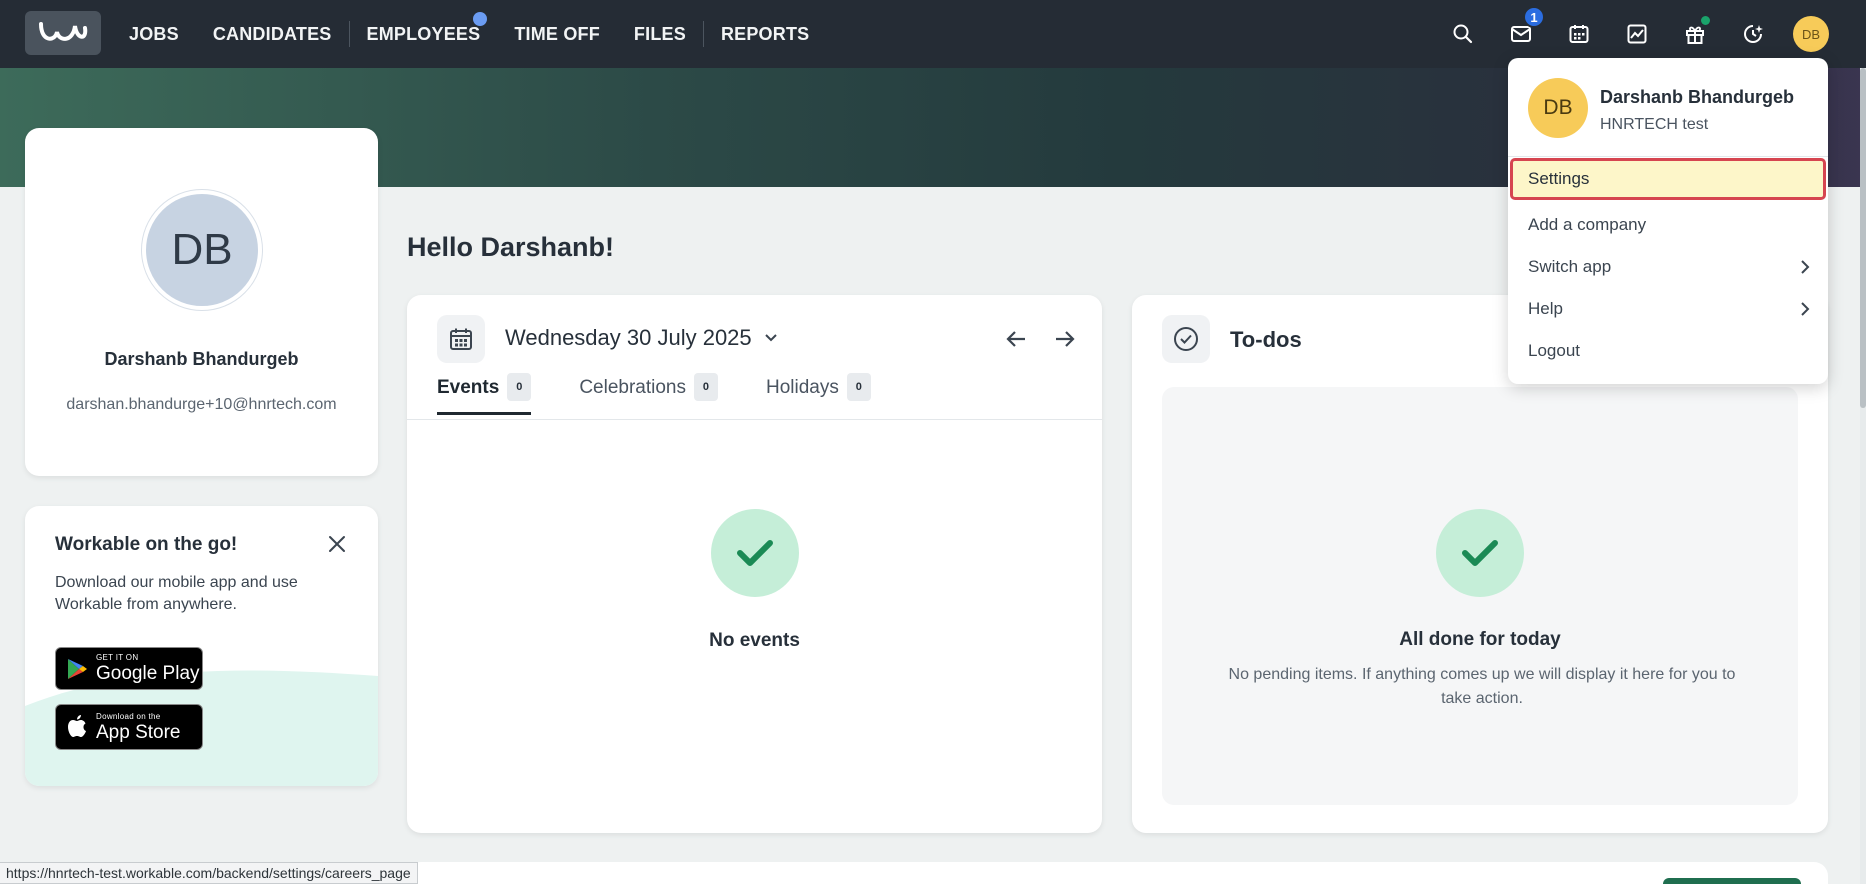 The image size is (1866, 884). I want to click on chevron-down-icon, so click(770, 338).